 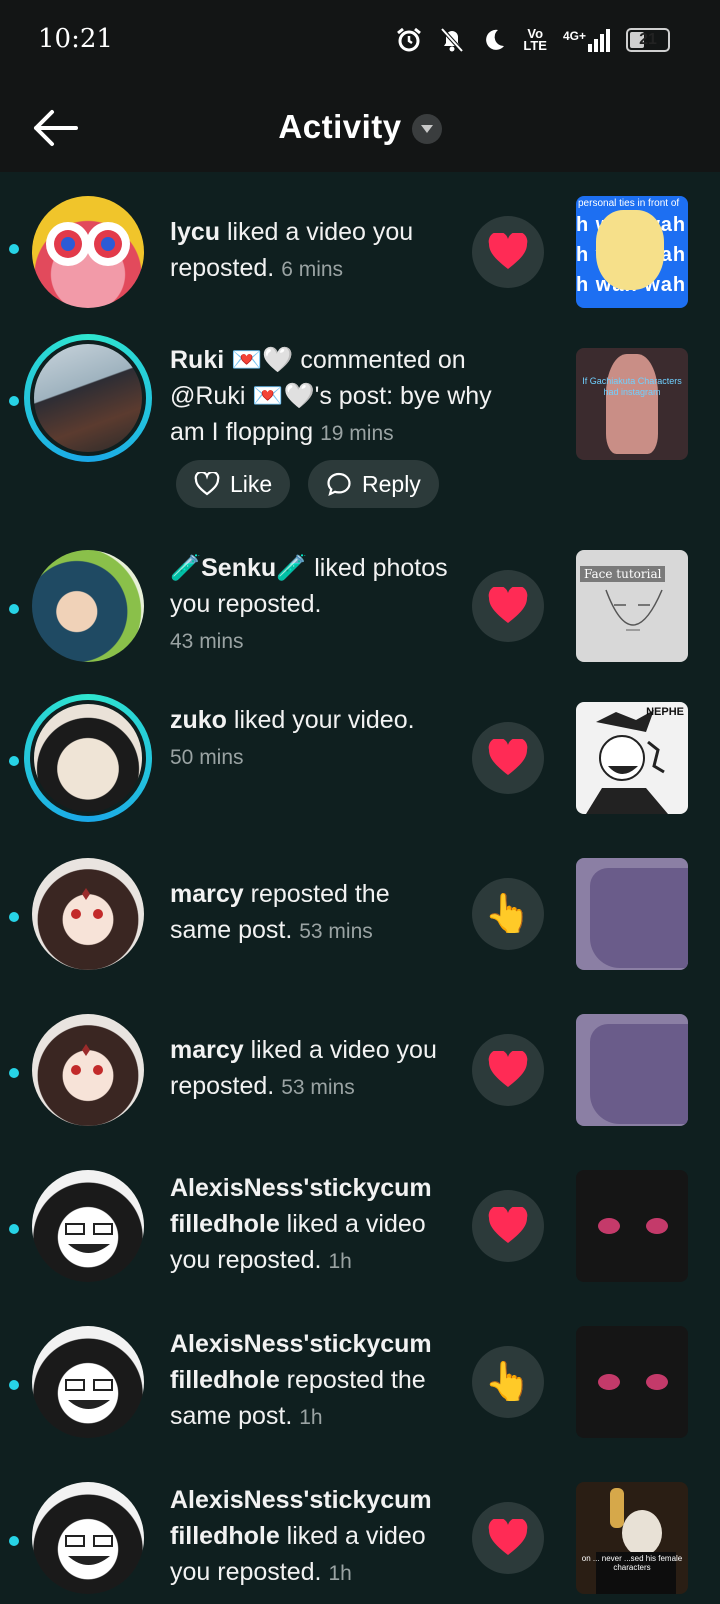 I want to click on signal-icon: 4G+, so click(x=586, y=40).